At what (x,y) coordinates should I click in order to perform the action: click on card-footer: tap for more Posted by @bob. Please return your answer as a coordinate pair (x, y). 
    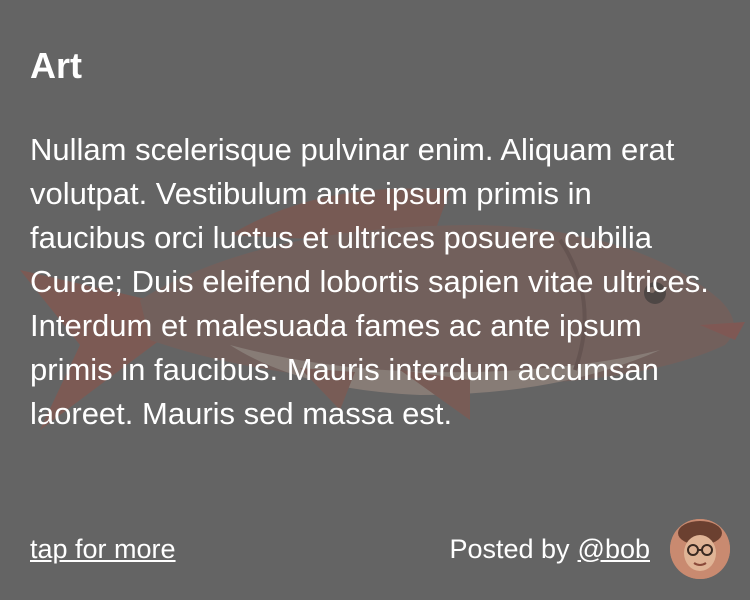
    Looking at the image, I should click on (380, 549).